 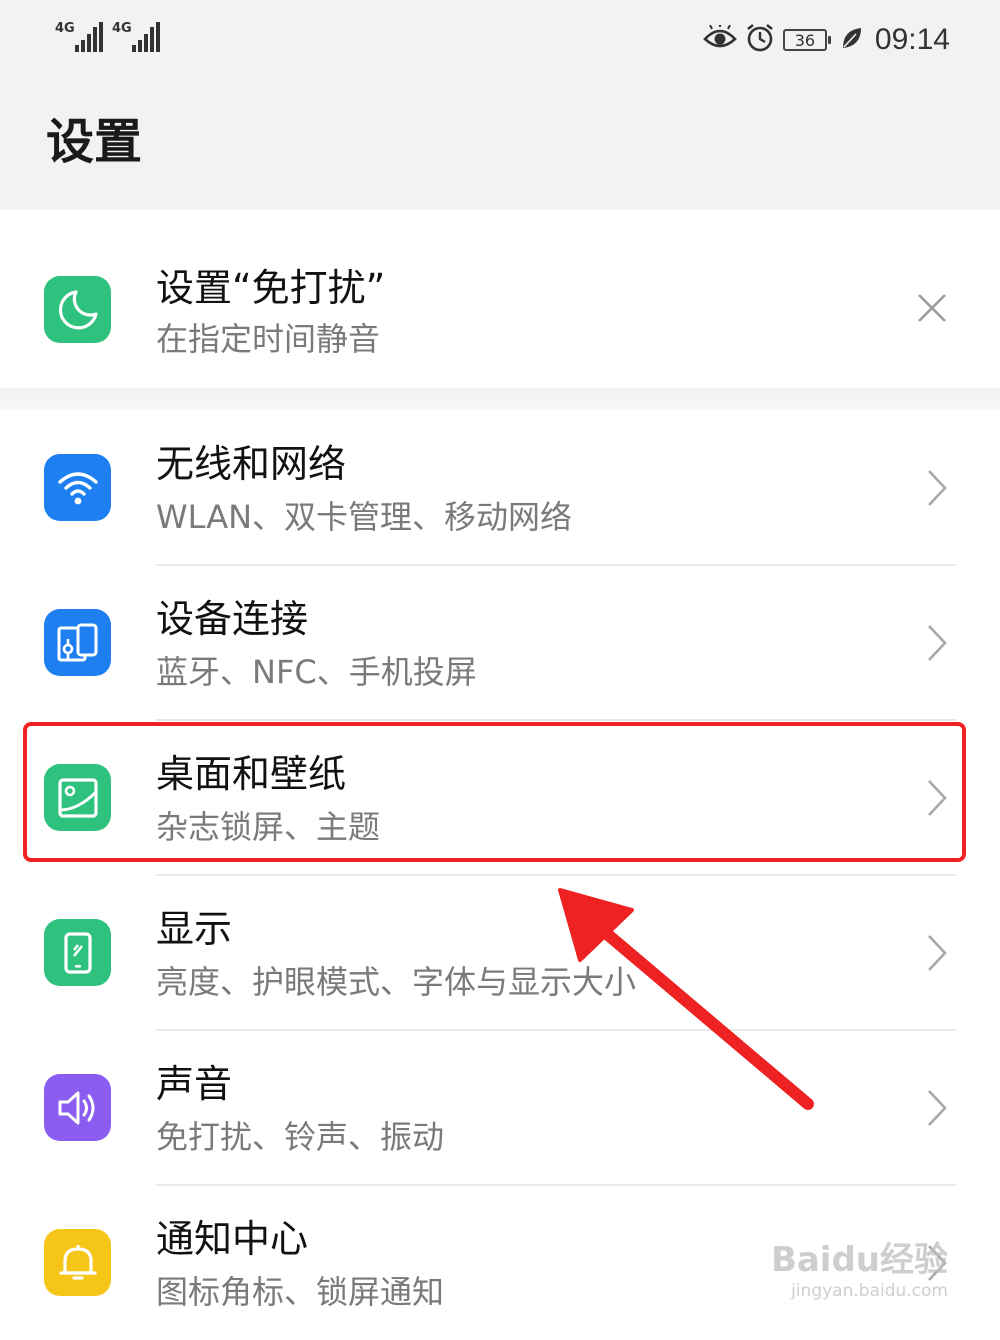 What do you see at coordinates (500, 642) in the screenshot?
I see `settings-item-device-connect: 设备连接 蓝牙、NFC、手机投屏` at bounding box center [500, 642].